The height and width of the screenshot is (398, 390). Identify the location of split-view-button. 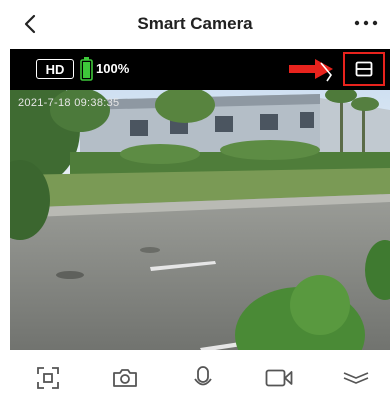
(364, 69).